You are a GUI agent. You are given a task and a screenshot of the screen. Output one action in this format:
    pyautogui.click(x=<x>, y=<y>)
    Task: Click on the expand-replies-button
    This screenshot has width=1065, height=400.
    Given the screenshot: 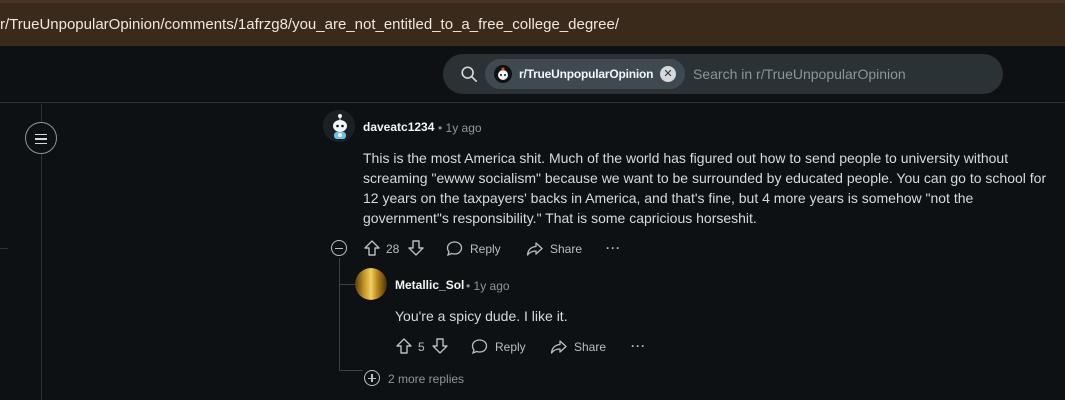 What is the action you would take?
    pyautogui.click(x=372, y=378)
    